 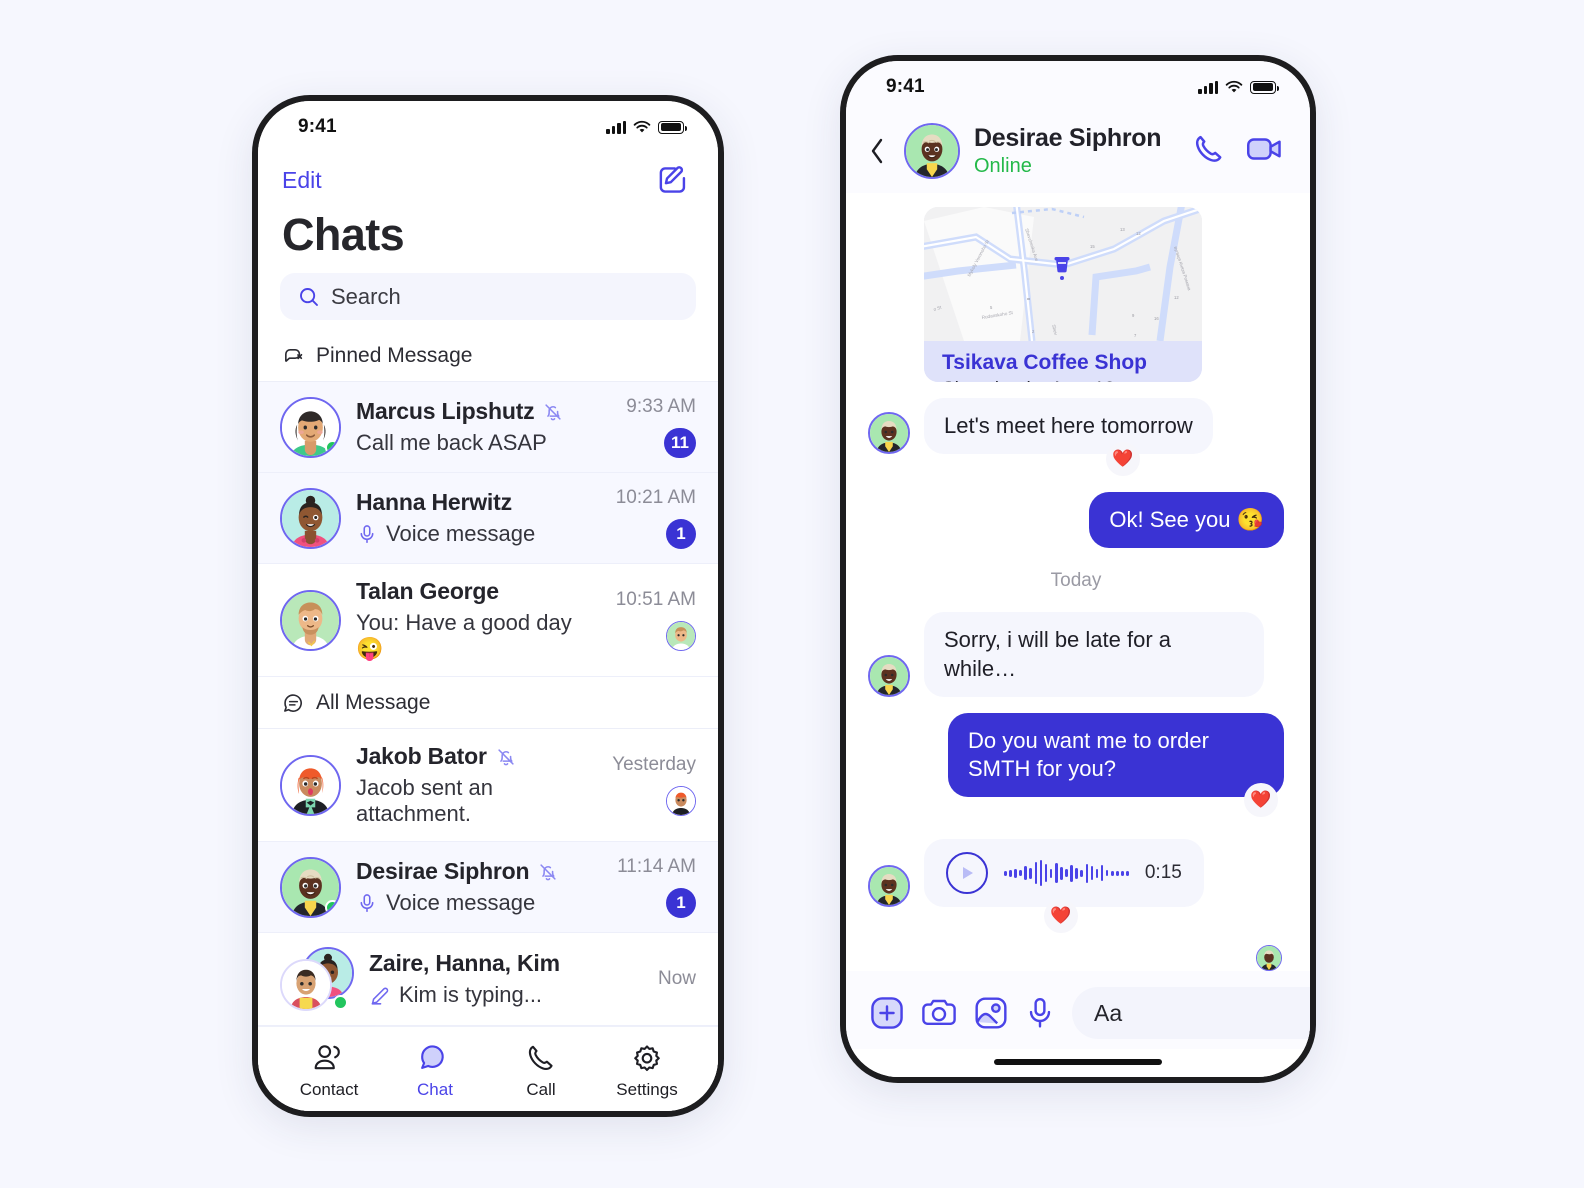 I want to click on message-input, so click(x=1202, y=1013).